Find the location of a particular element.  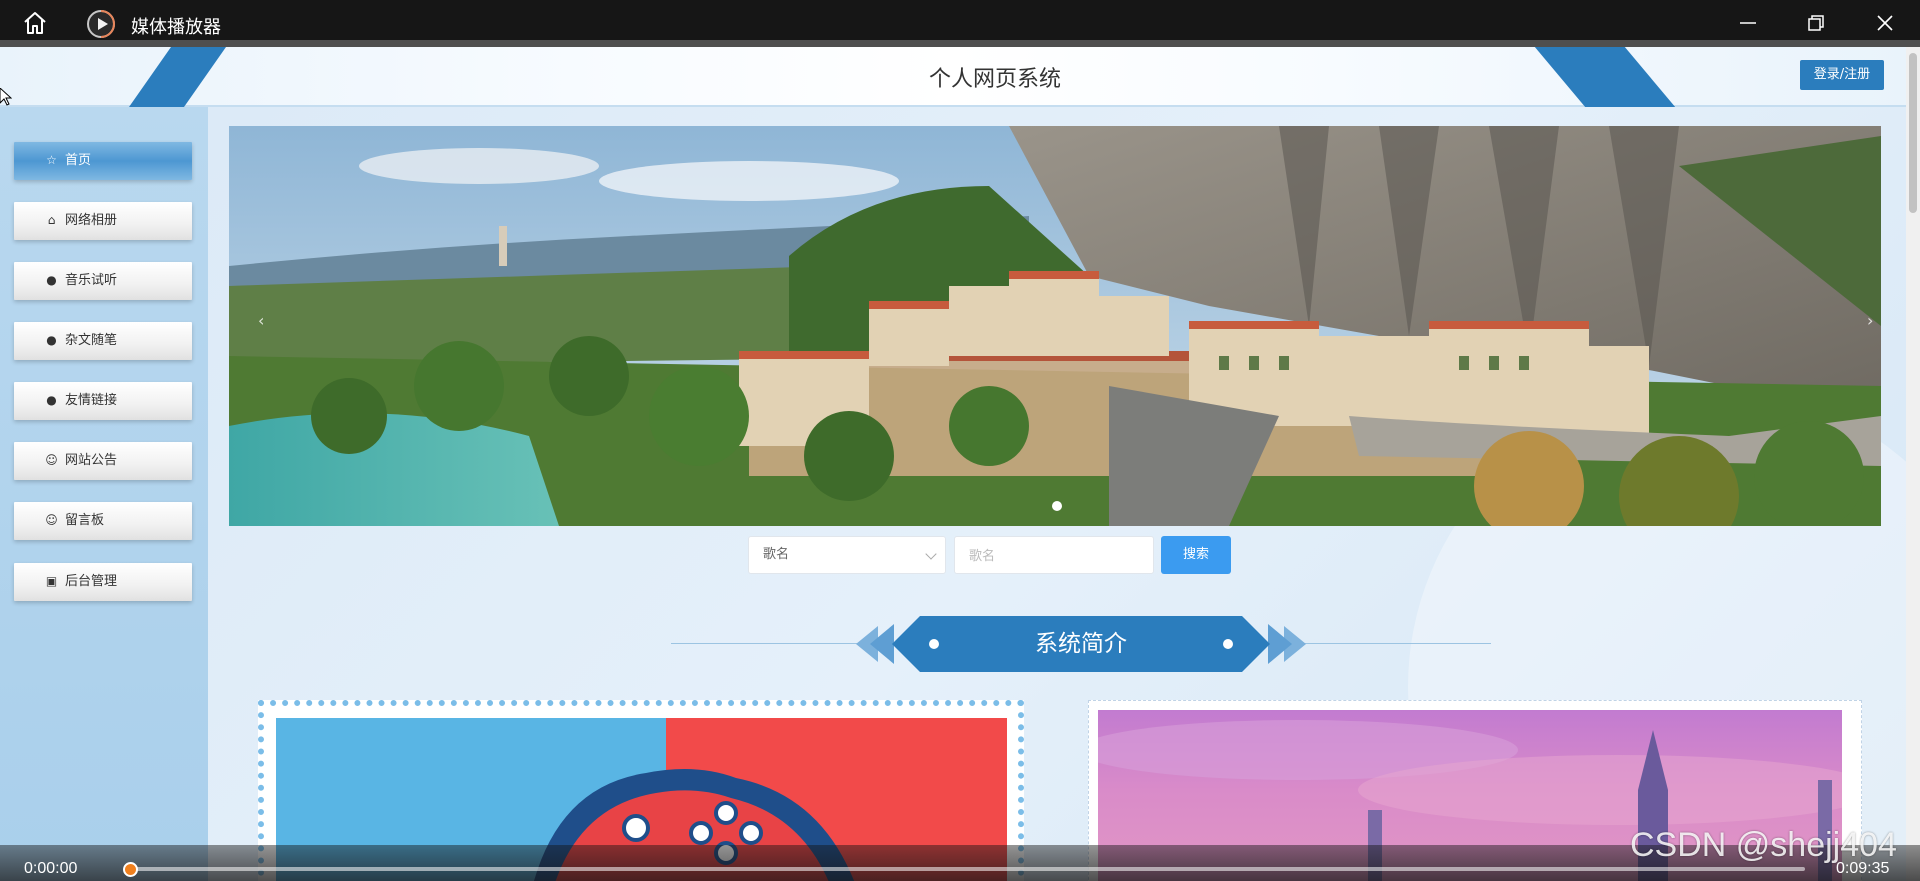

sidebar-item-label: 友情链接 is located at coordinates (91, 400).